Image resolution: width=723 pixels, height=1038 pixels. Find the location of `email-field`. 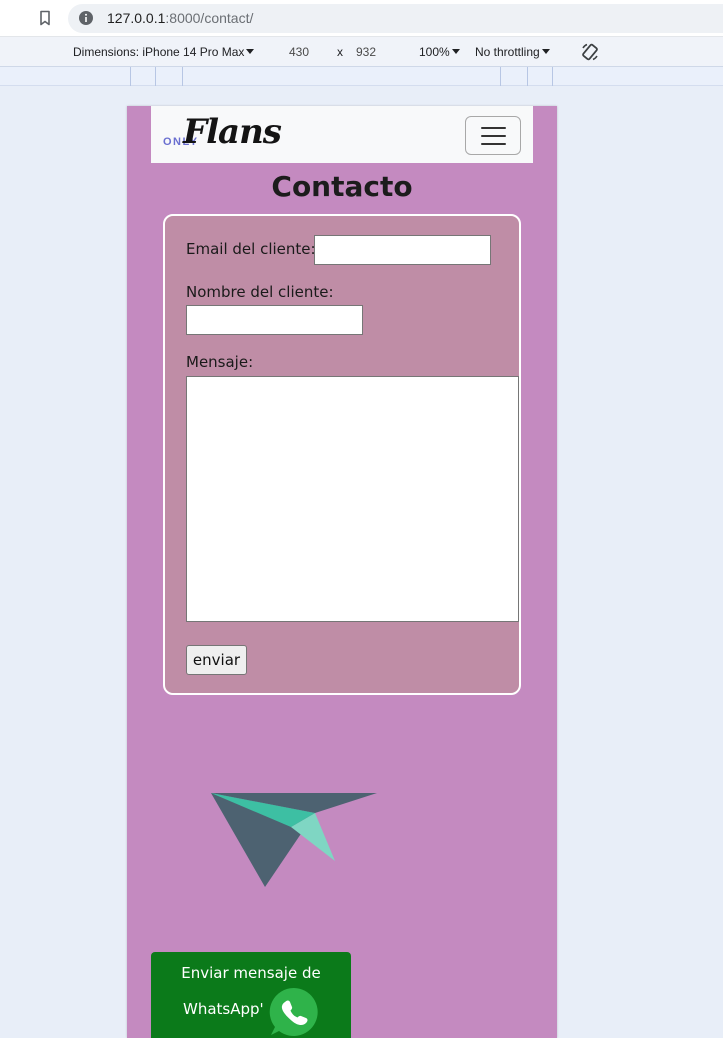

email-field is located at coordinates (402, 250).